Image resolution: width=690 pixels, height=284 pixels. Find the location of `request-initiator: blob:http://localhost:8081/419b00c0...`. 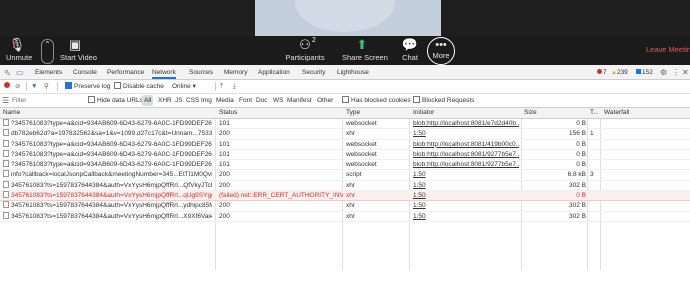

request-initiator: blob:http://localhost:8081/419b00c0... is located at coordinates (466, 144).